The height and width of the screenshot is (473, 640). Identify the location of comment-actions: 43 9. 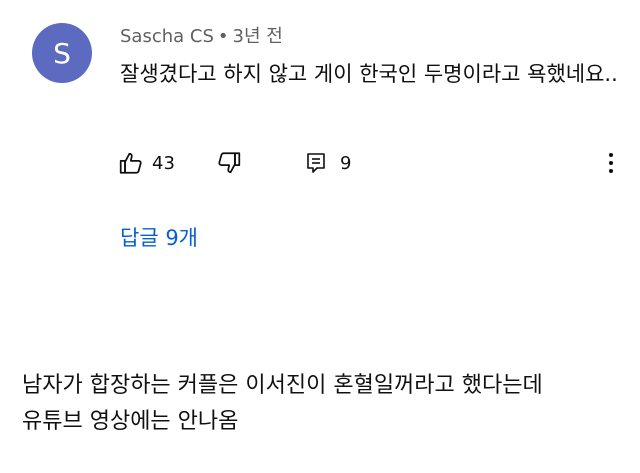
(373, 163).